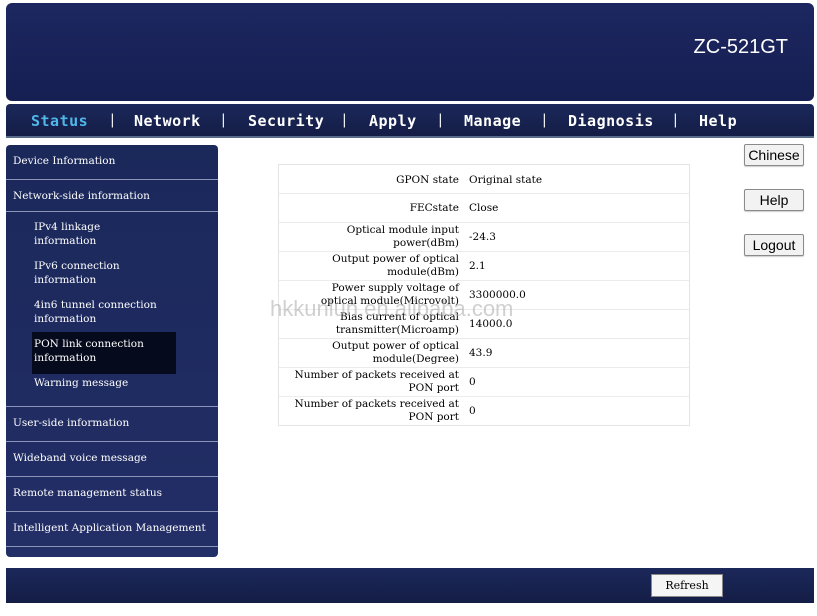 The height and width of the screenshot is (616, 817). I want to click on sidebar-subitem-pon-link: PON link connection information, so click(104, 353).